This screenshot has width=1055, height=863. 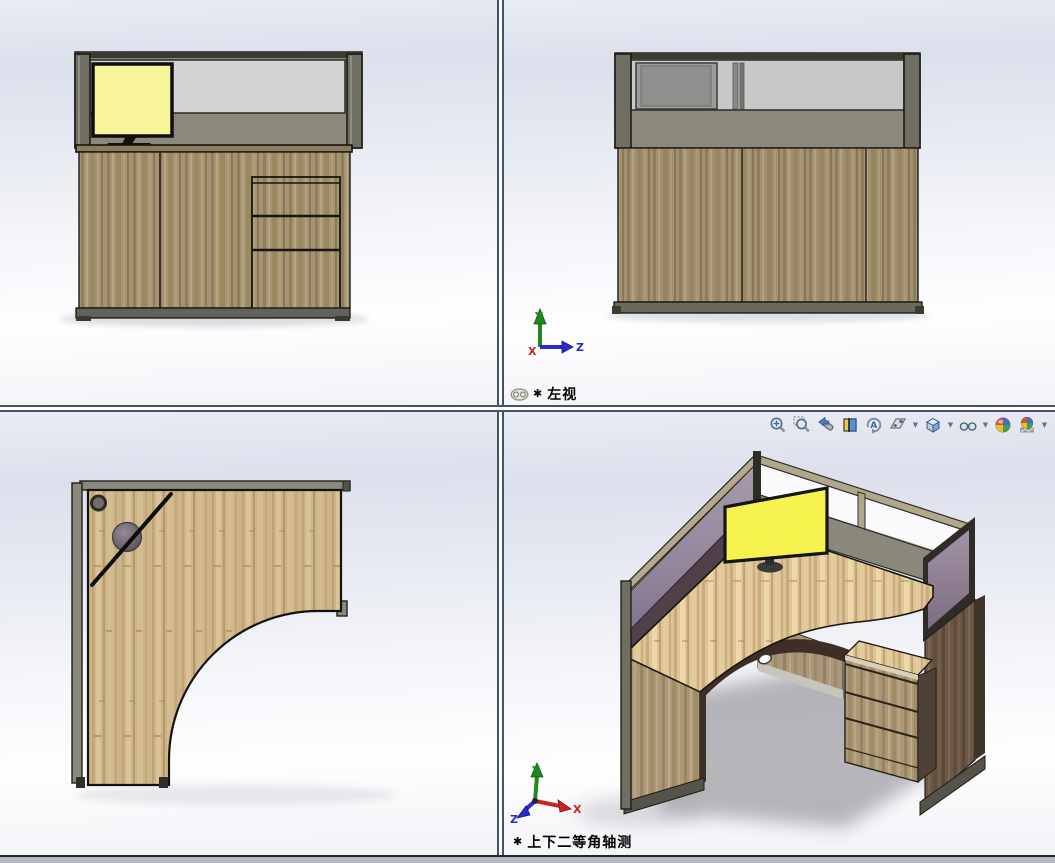 I want to click on section-view-icon, so click(x=850, y=425).